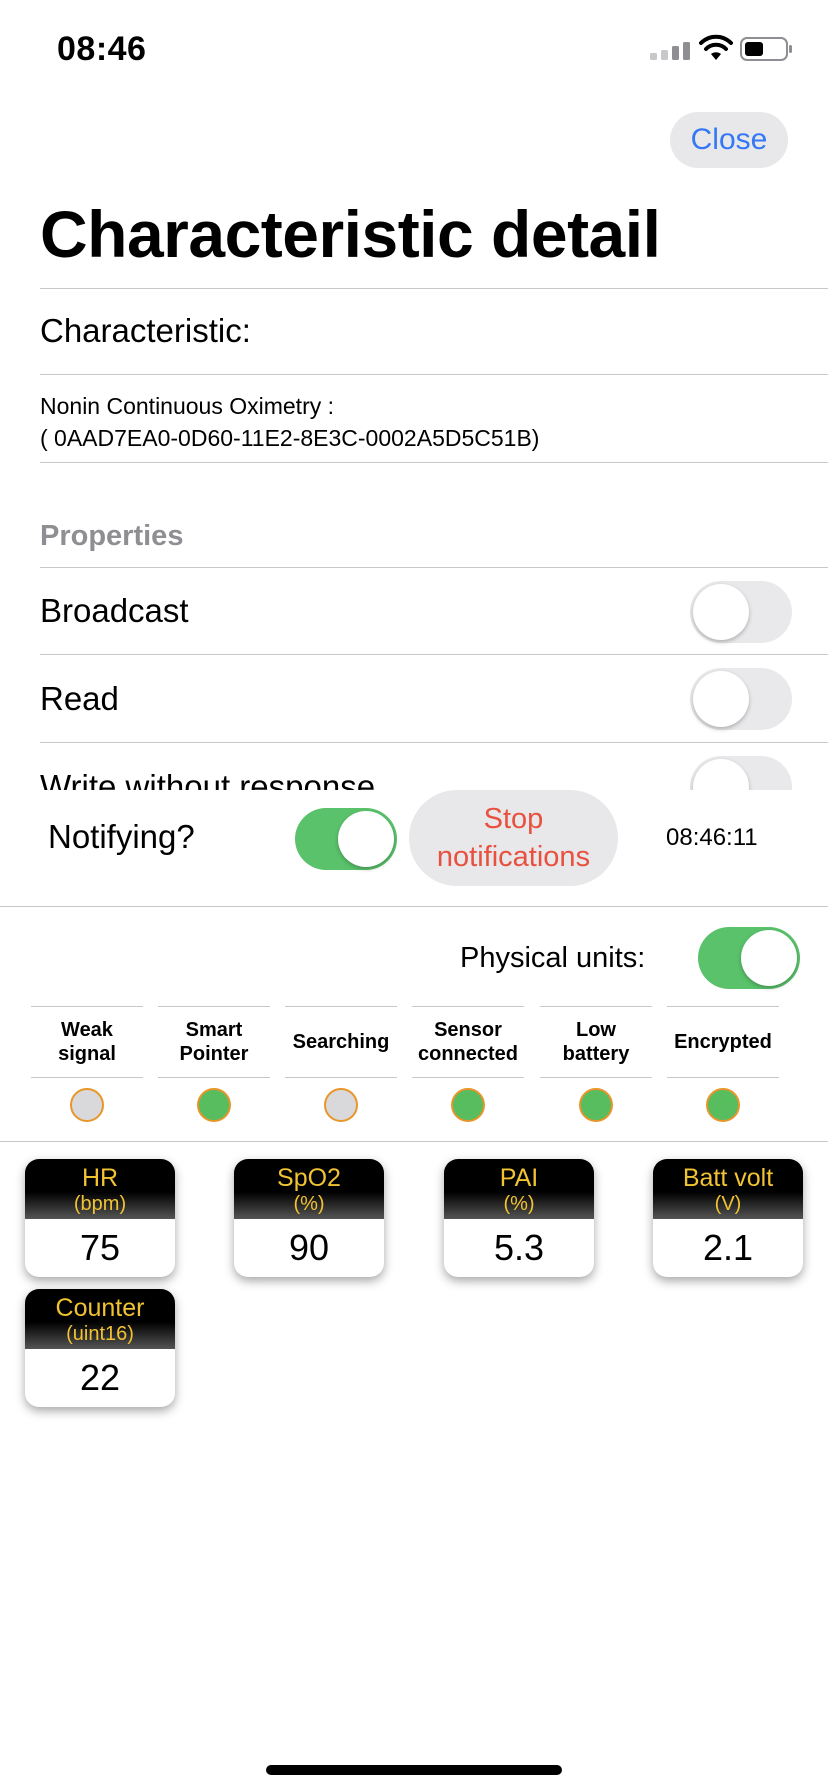  What do you see at coordinates (214, 1042) in the screenshot?
I see `indicator-label: Smart Pointer` at bounding box center [214, 1042].